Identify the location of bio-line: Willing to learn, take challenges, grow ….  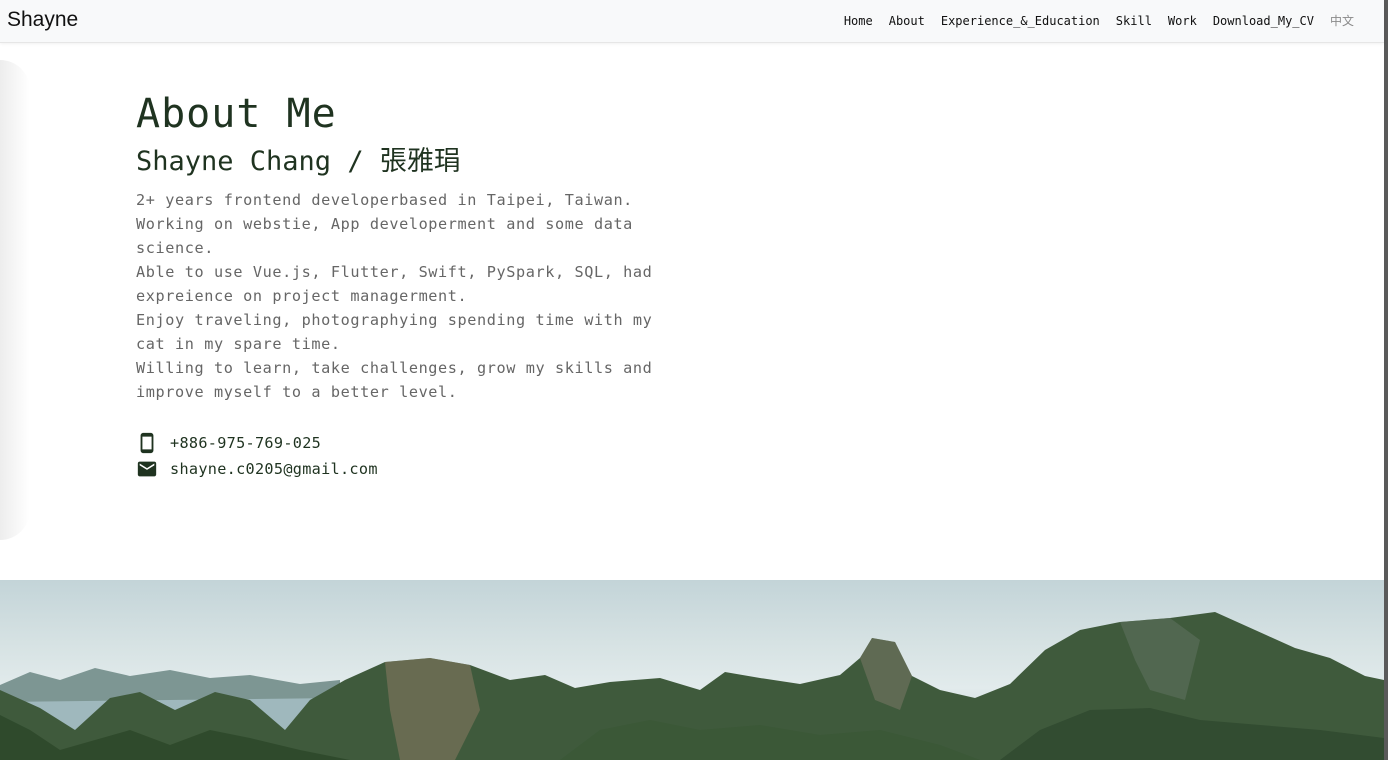
(394, 380).